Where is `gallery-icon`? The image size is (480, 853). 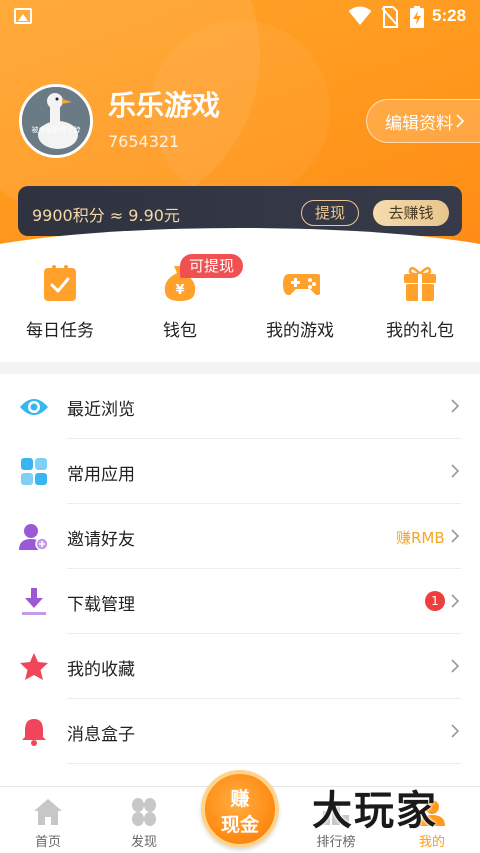
gallery-icon is located at coordinates (23, 16).